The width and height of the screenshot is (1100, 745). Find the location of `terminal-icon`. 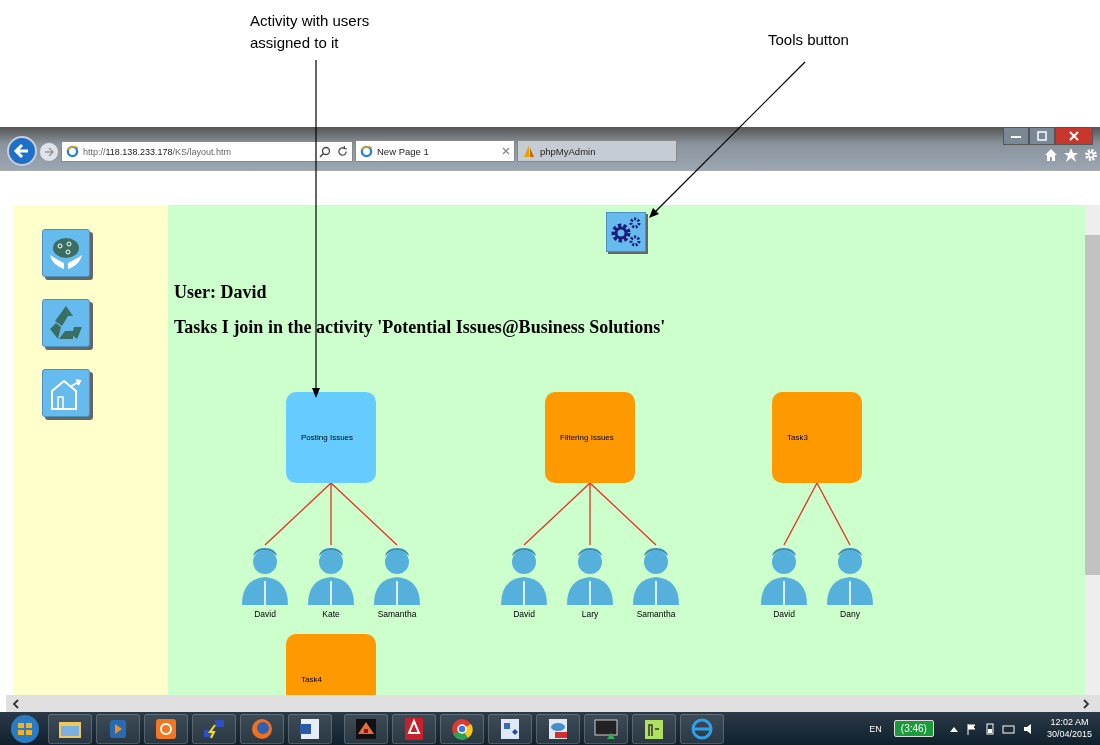

terminal-icon is located at coordinates (606, 728).